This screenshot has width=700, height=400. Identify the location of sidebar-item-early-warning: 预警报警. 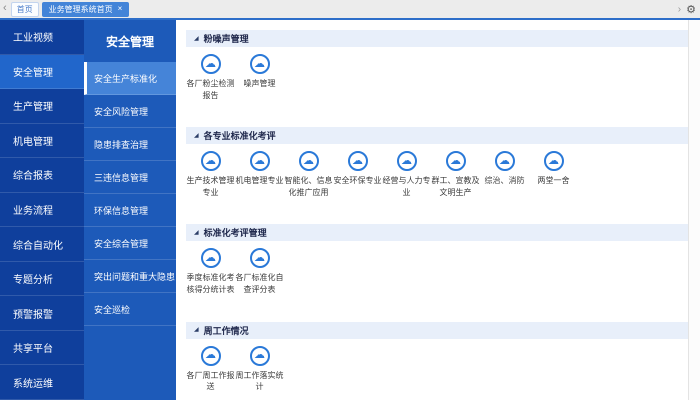
(42, 313).